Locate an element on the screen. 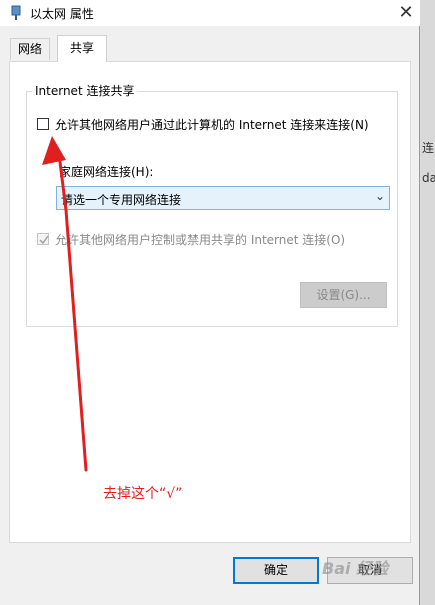  watermark: Bai 经验 is located at coordinates (355, 568).